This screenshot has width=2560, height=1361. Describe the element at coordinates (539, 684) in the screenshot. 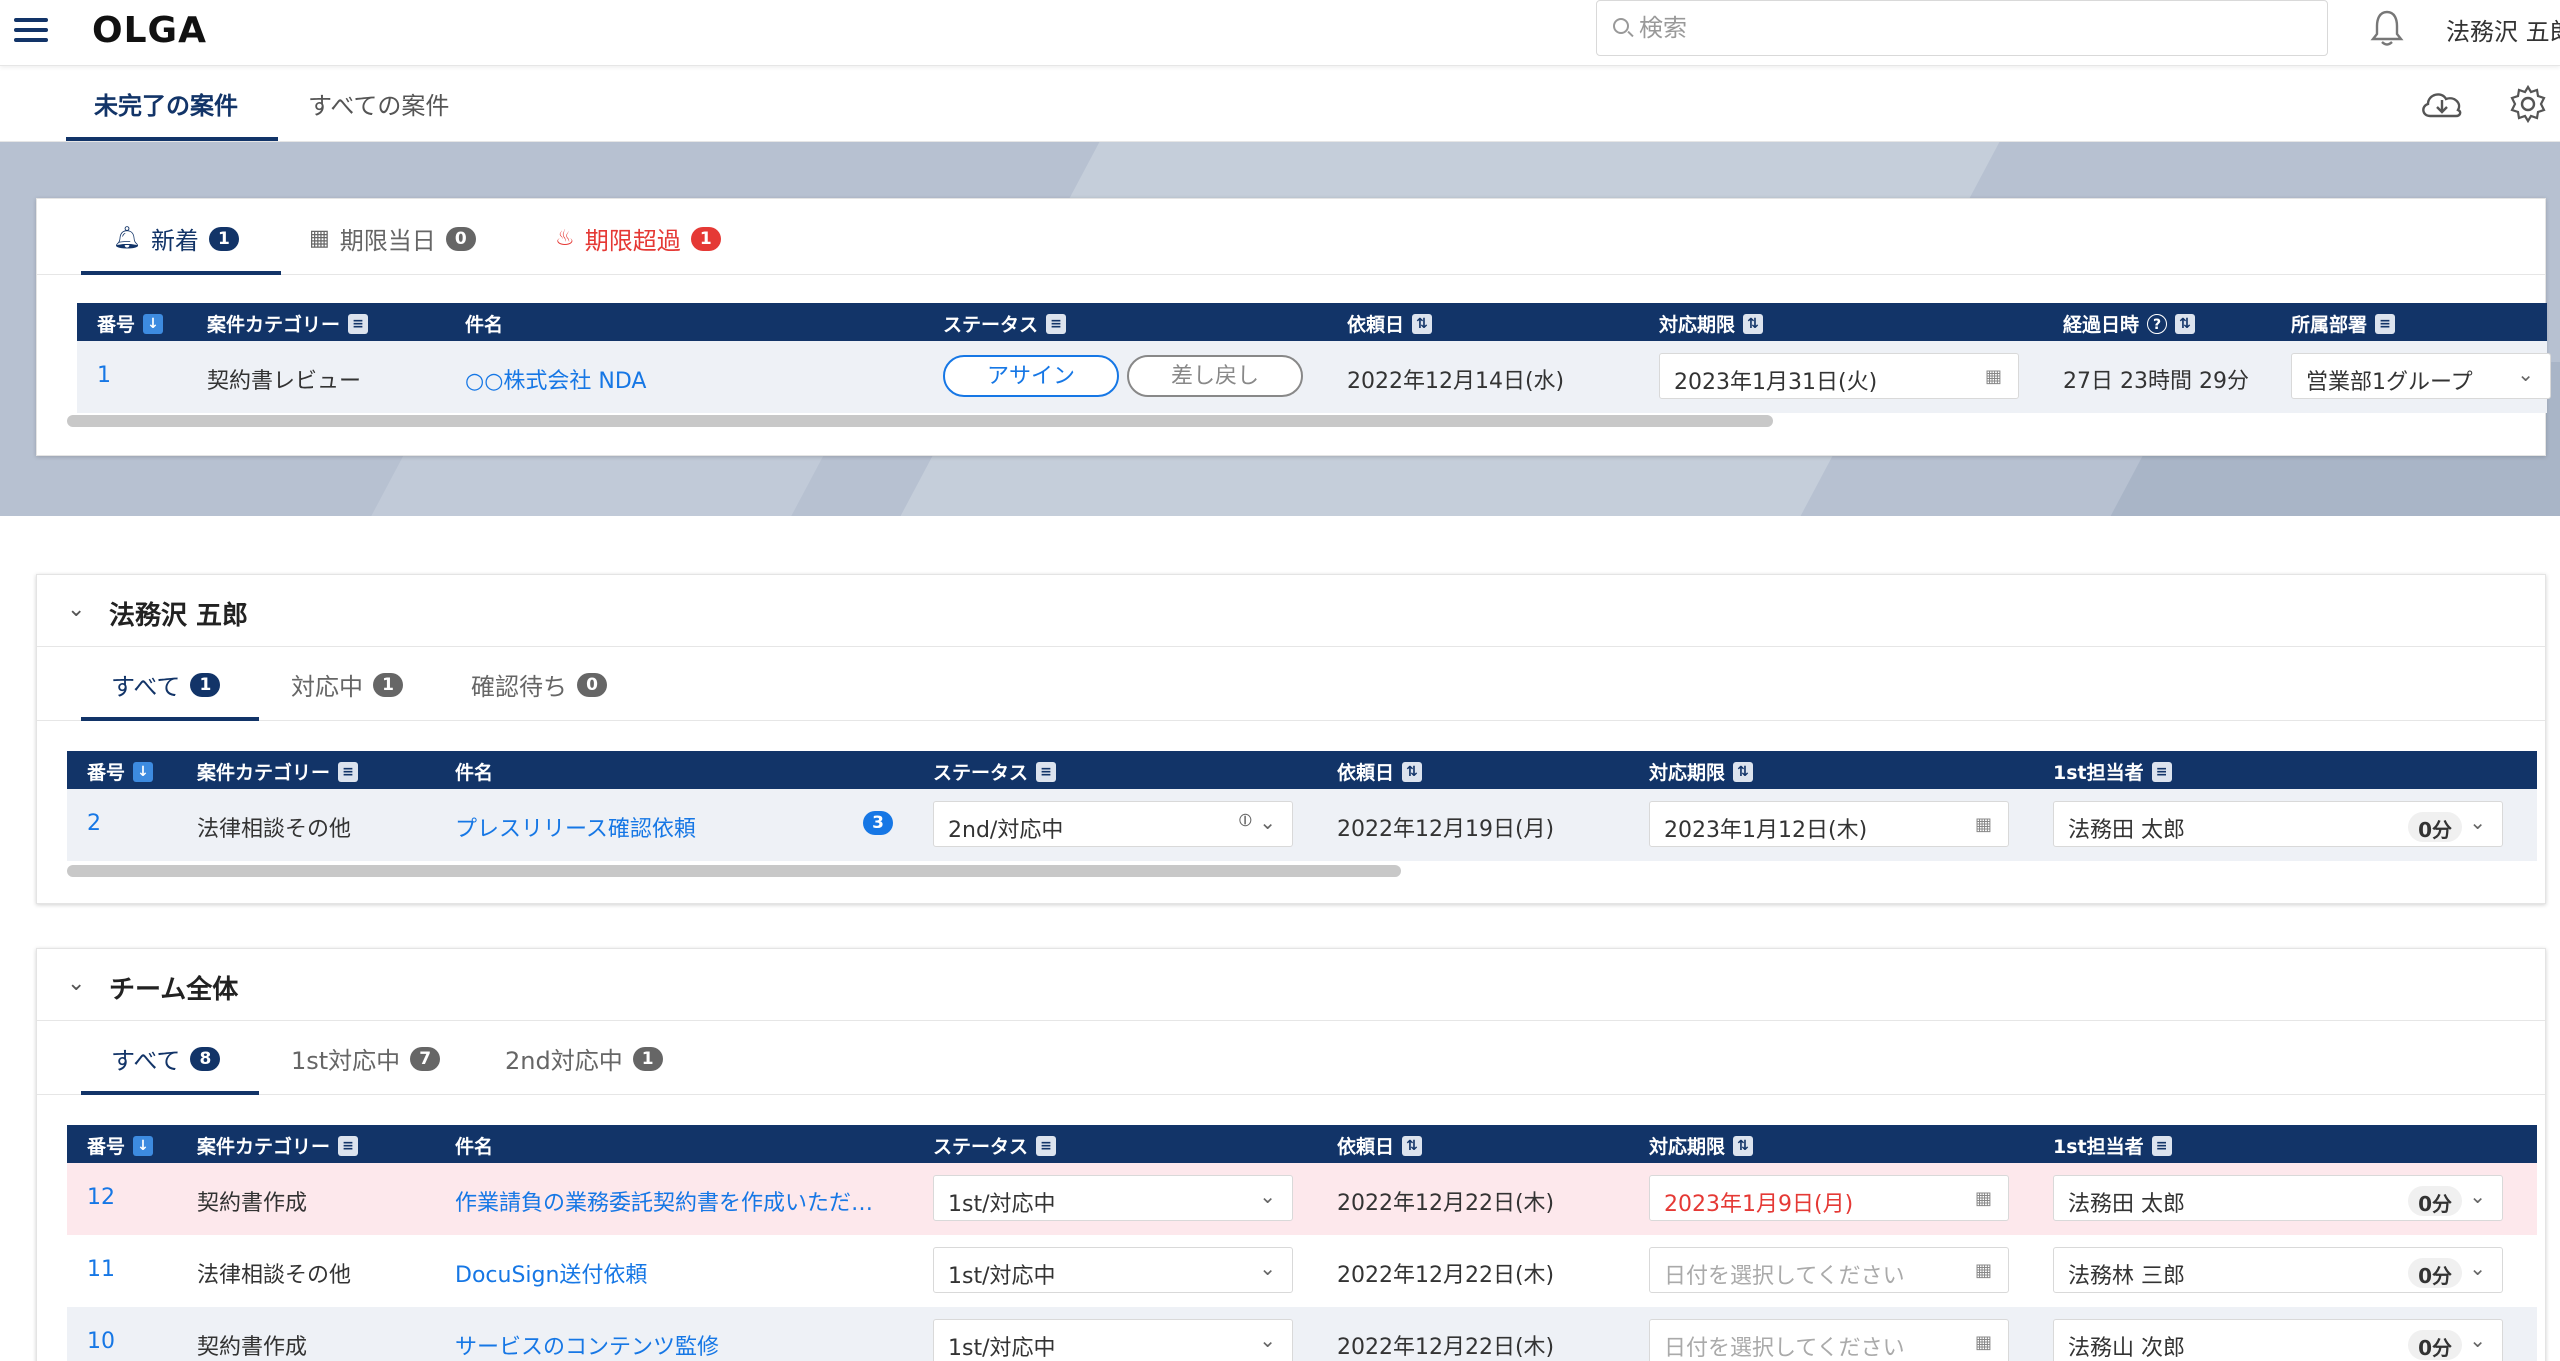

I see `tab-awaiting-confirmation: 確認待ち 0` at that location.